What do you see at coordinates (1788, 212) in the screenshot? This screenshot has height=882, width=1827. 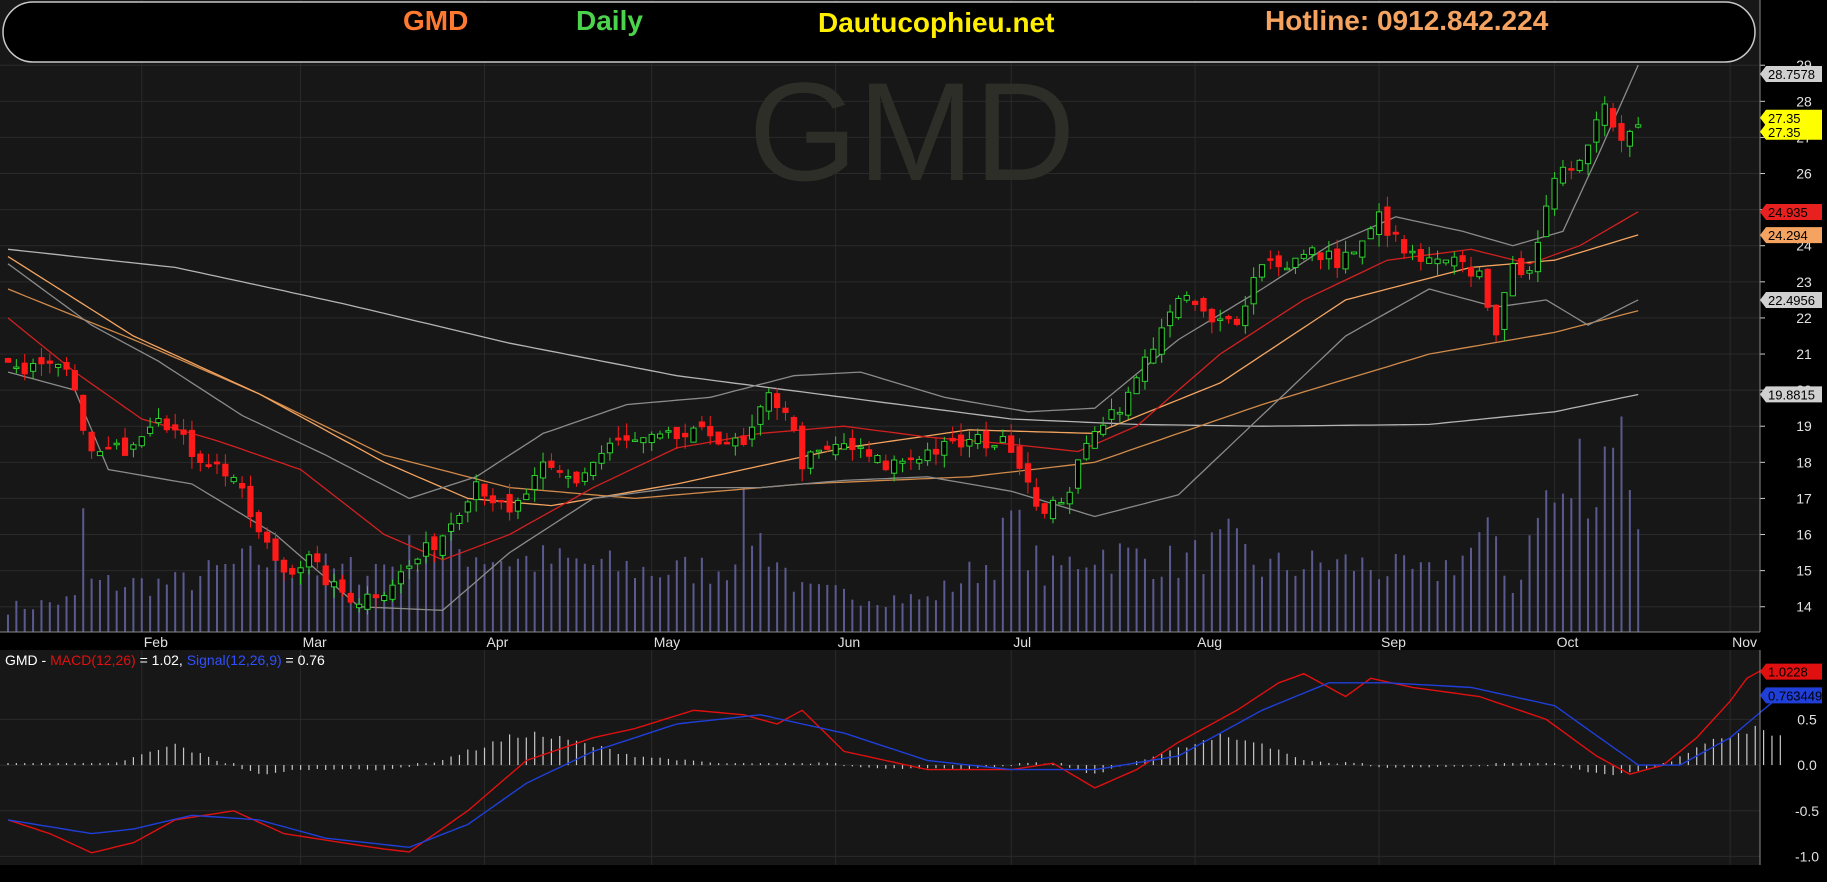 I see `price-value-label: 24.935` at bounding box center [1788, 212].